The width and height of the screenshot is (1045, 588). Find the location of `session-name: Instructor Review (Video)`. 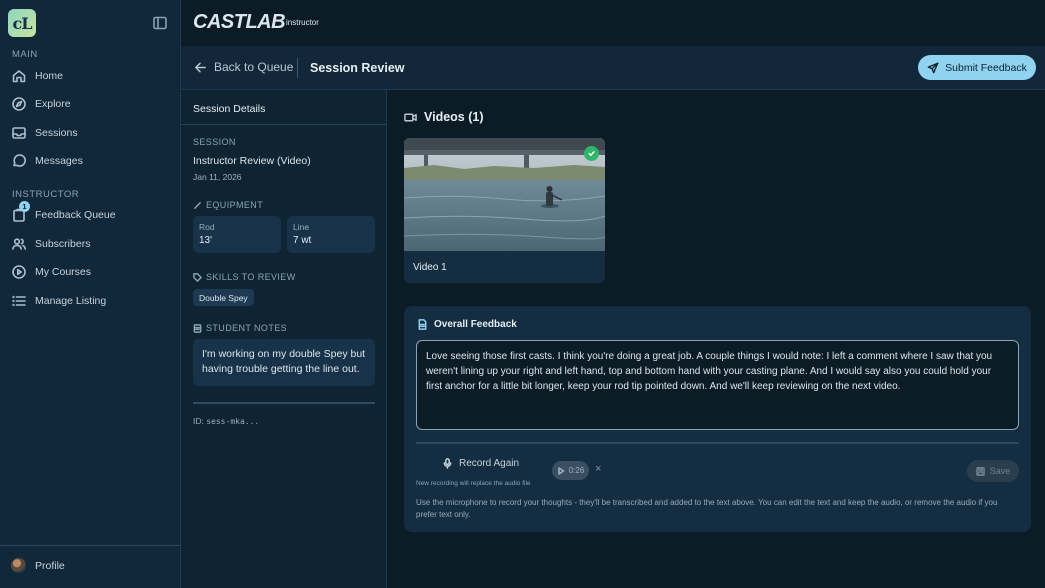

session-name: Instructor Review (Video) is located at coordinates (252, 161).